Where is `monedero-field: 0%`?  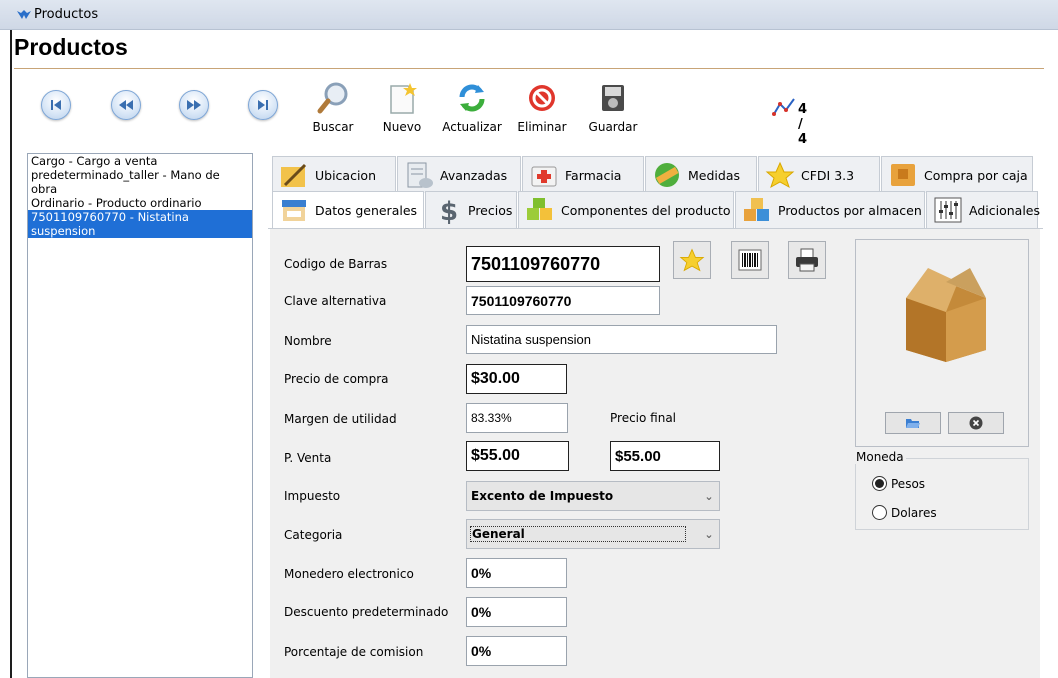
monedero-field: 0% is located at coordinates (516, 573).